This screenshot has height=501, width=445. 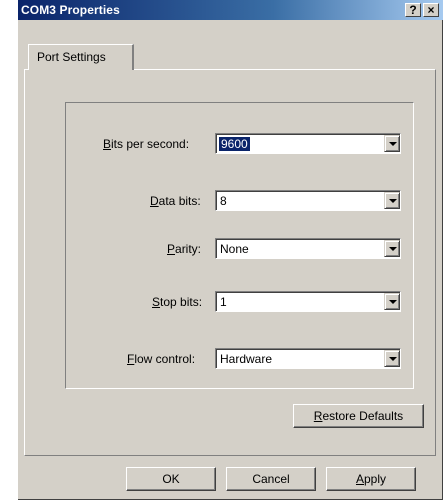 I want to click on bits-per-second-label-text: its per second:, so click(x=150, y=144).